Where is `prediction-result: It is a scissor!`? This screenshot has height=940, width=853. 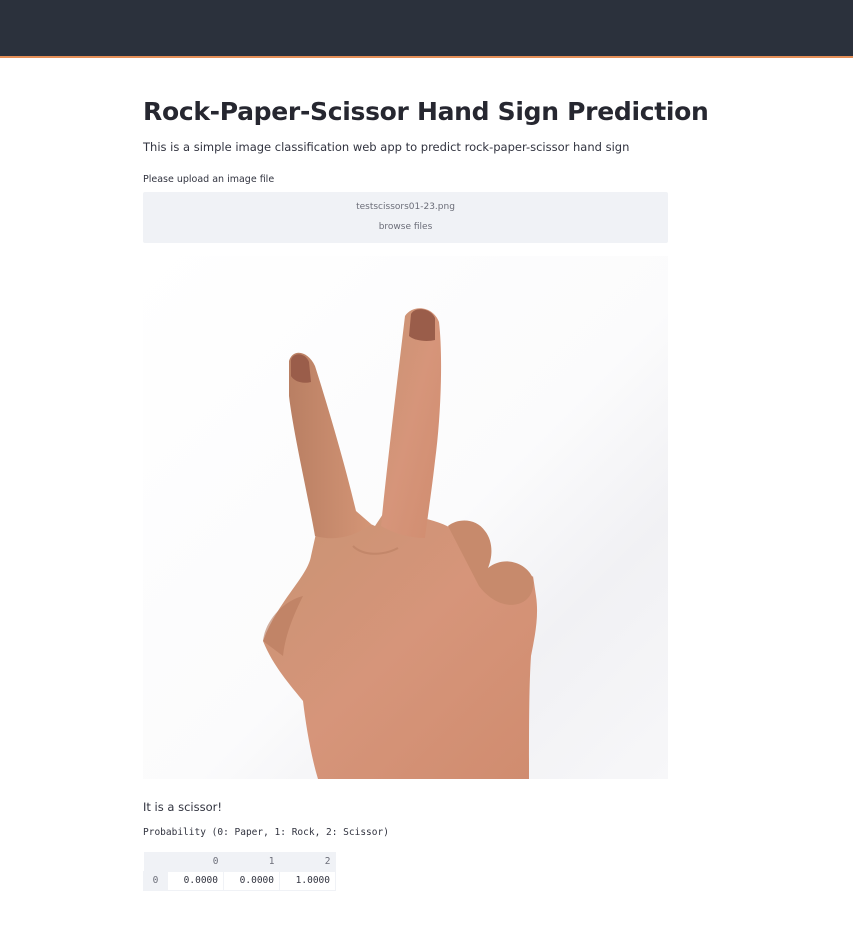
prediction-result: It is a scissor! is located at coordinates (182, 807).